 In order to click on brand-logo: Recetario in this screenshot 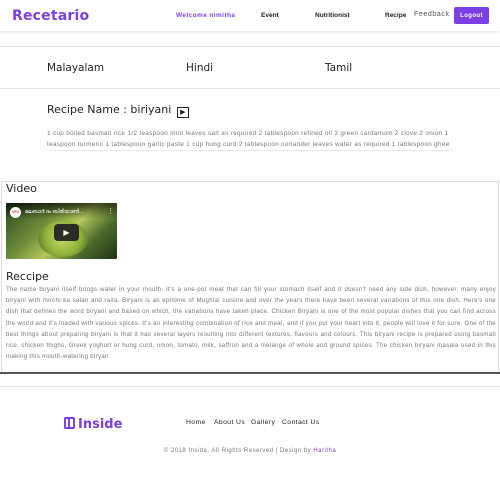, I will do `click(50, 16)`.